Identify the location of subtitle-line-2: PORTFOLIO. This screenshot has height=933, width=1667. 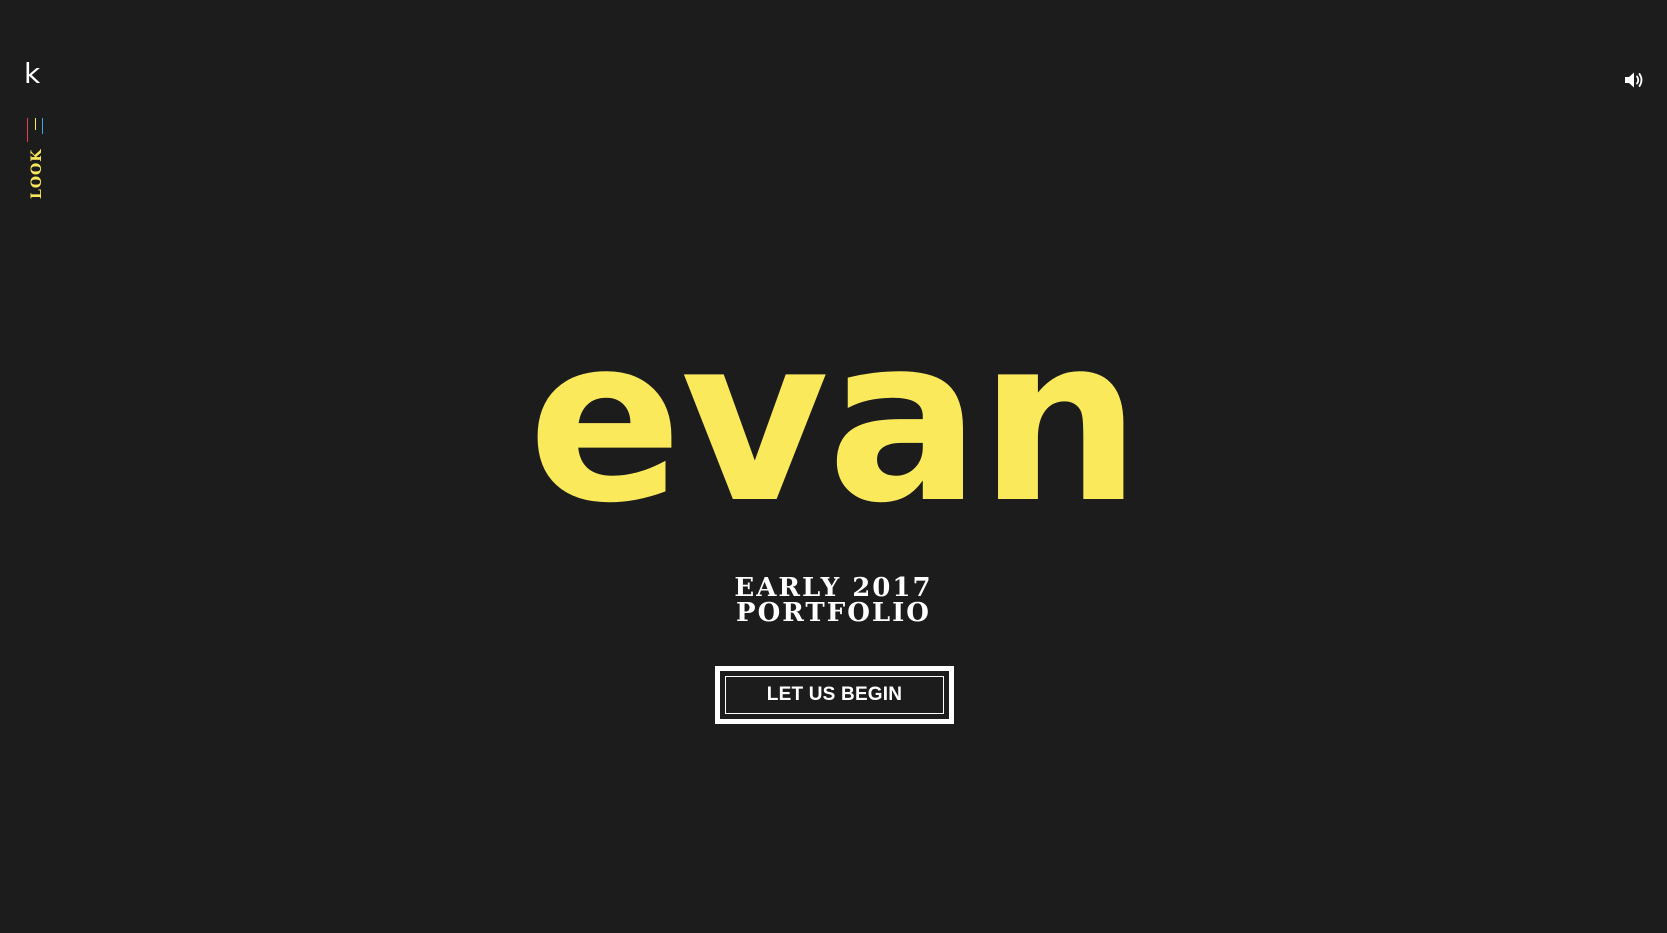
(833, 613).